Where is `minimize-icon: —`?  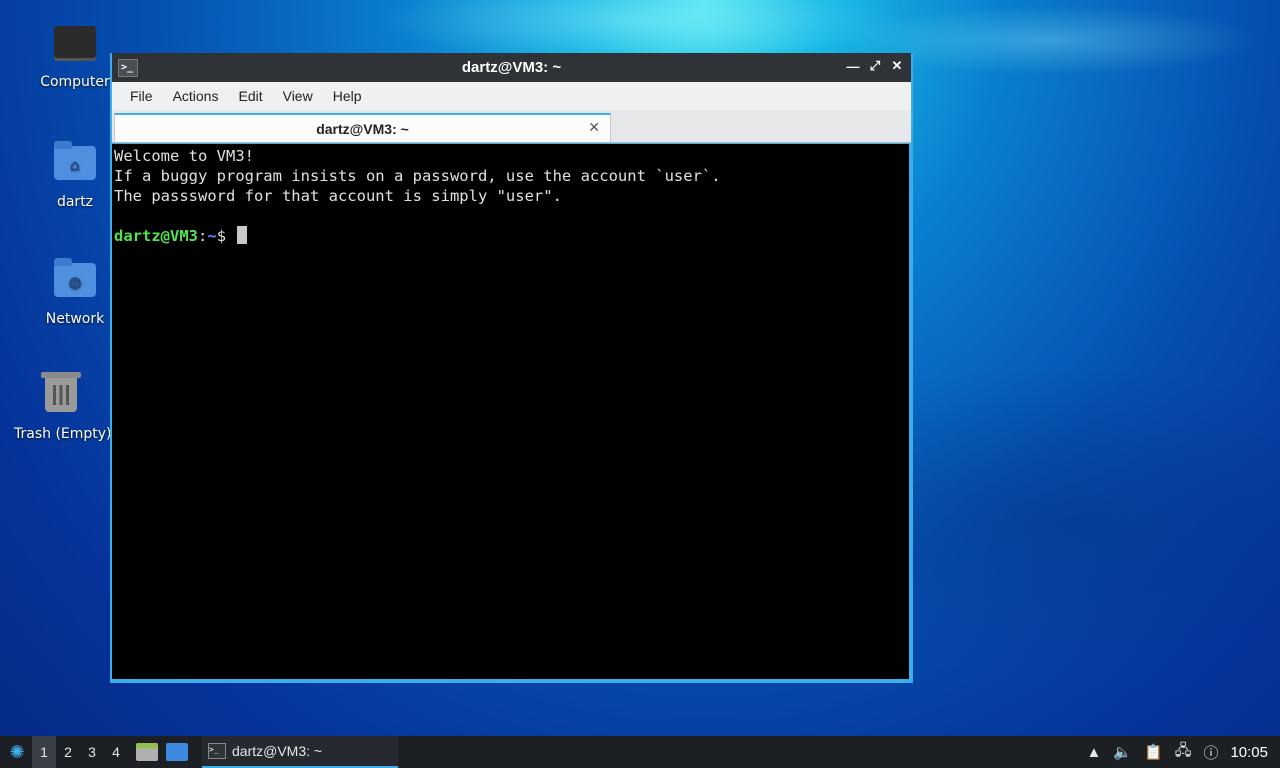
minimize-icon: — is located at coordinates (853, 66).